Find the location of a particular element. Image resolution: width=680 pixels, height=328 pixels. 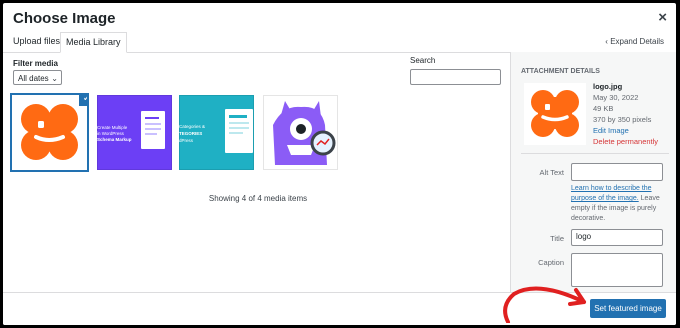

alt-text-field is located at coordinates (617, 172).